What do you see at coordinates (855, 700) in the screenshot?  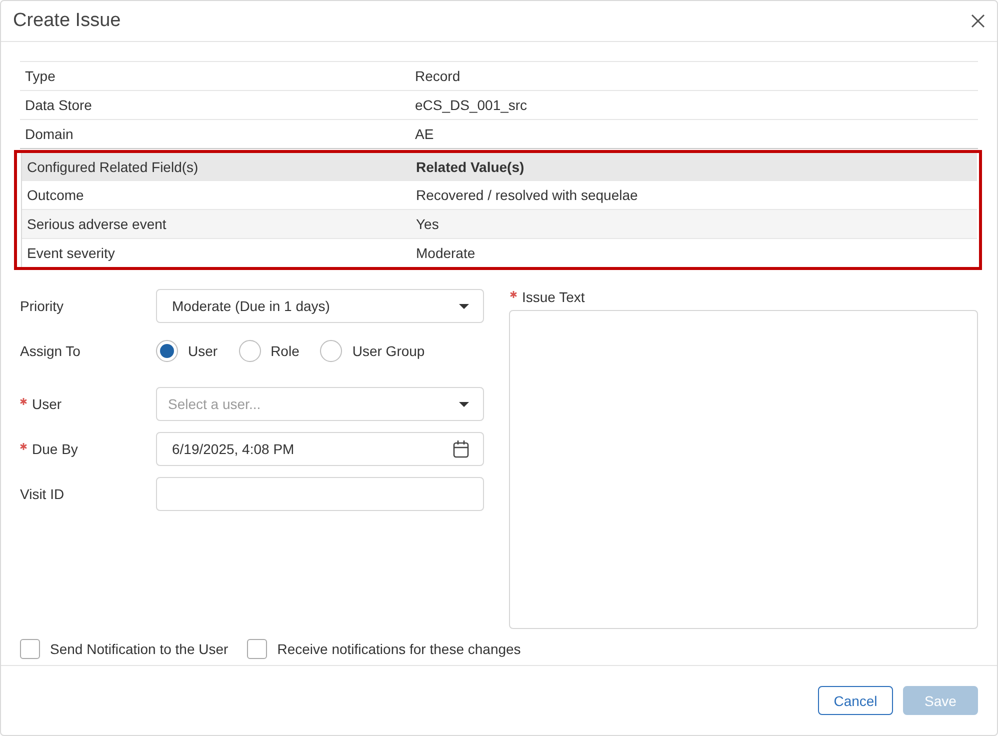 I see `cancel-button: Cancel` at bounding box center [855, 700].